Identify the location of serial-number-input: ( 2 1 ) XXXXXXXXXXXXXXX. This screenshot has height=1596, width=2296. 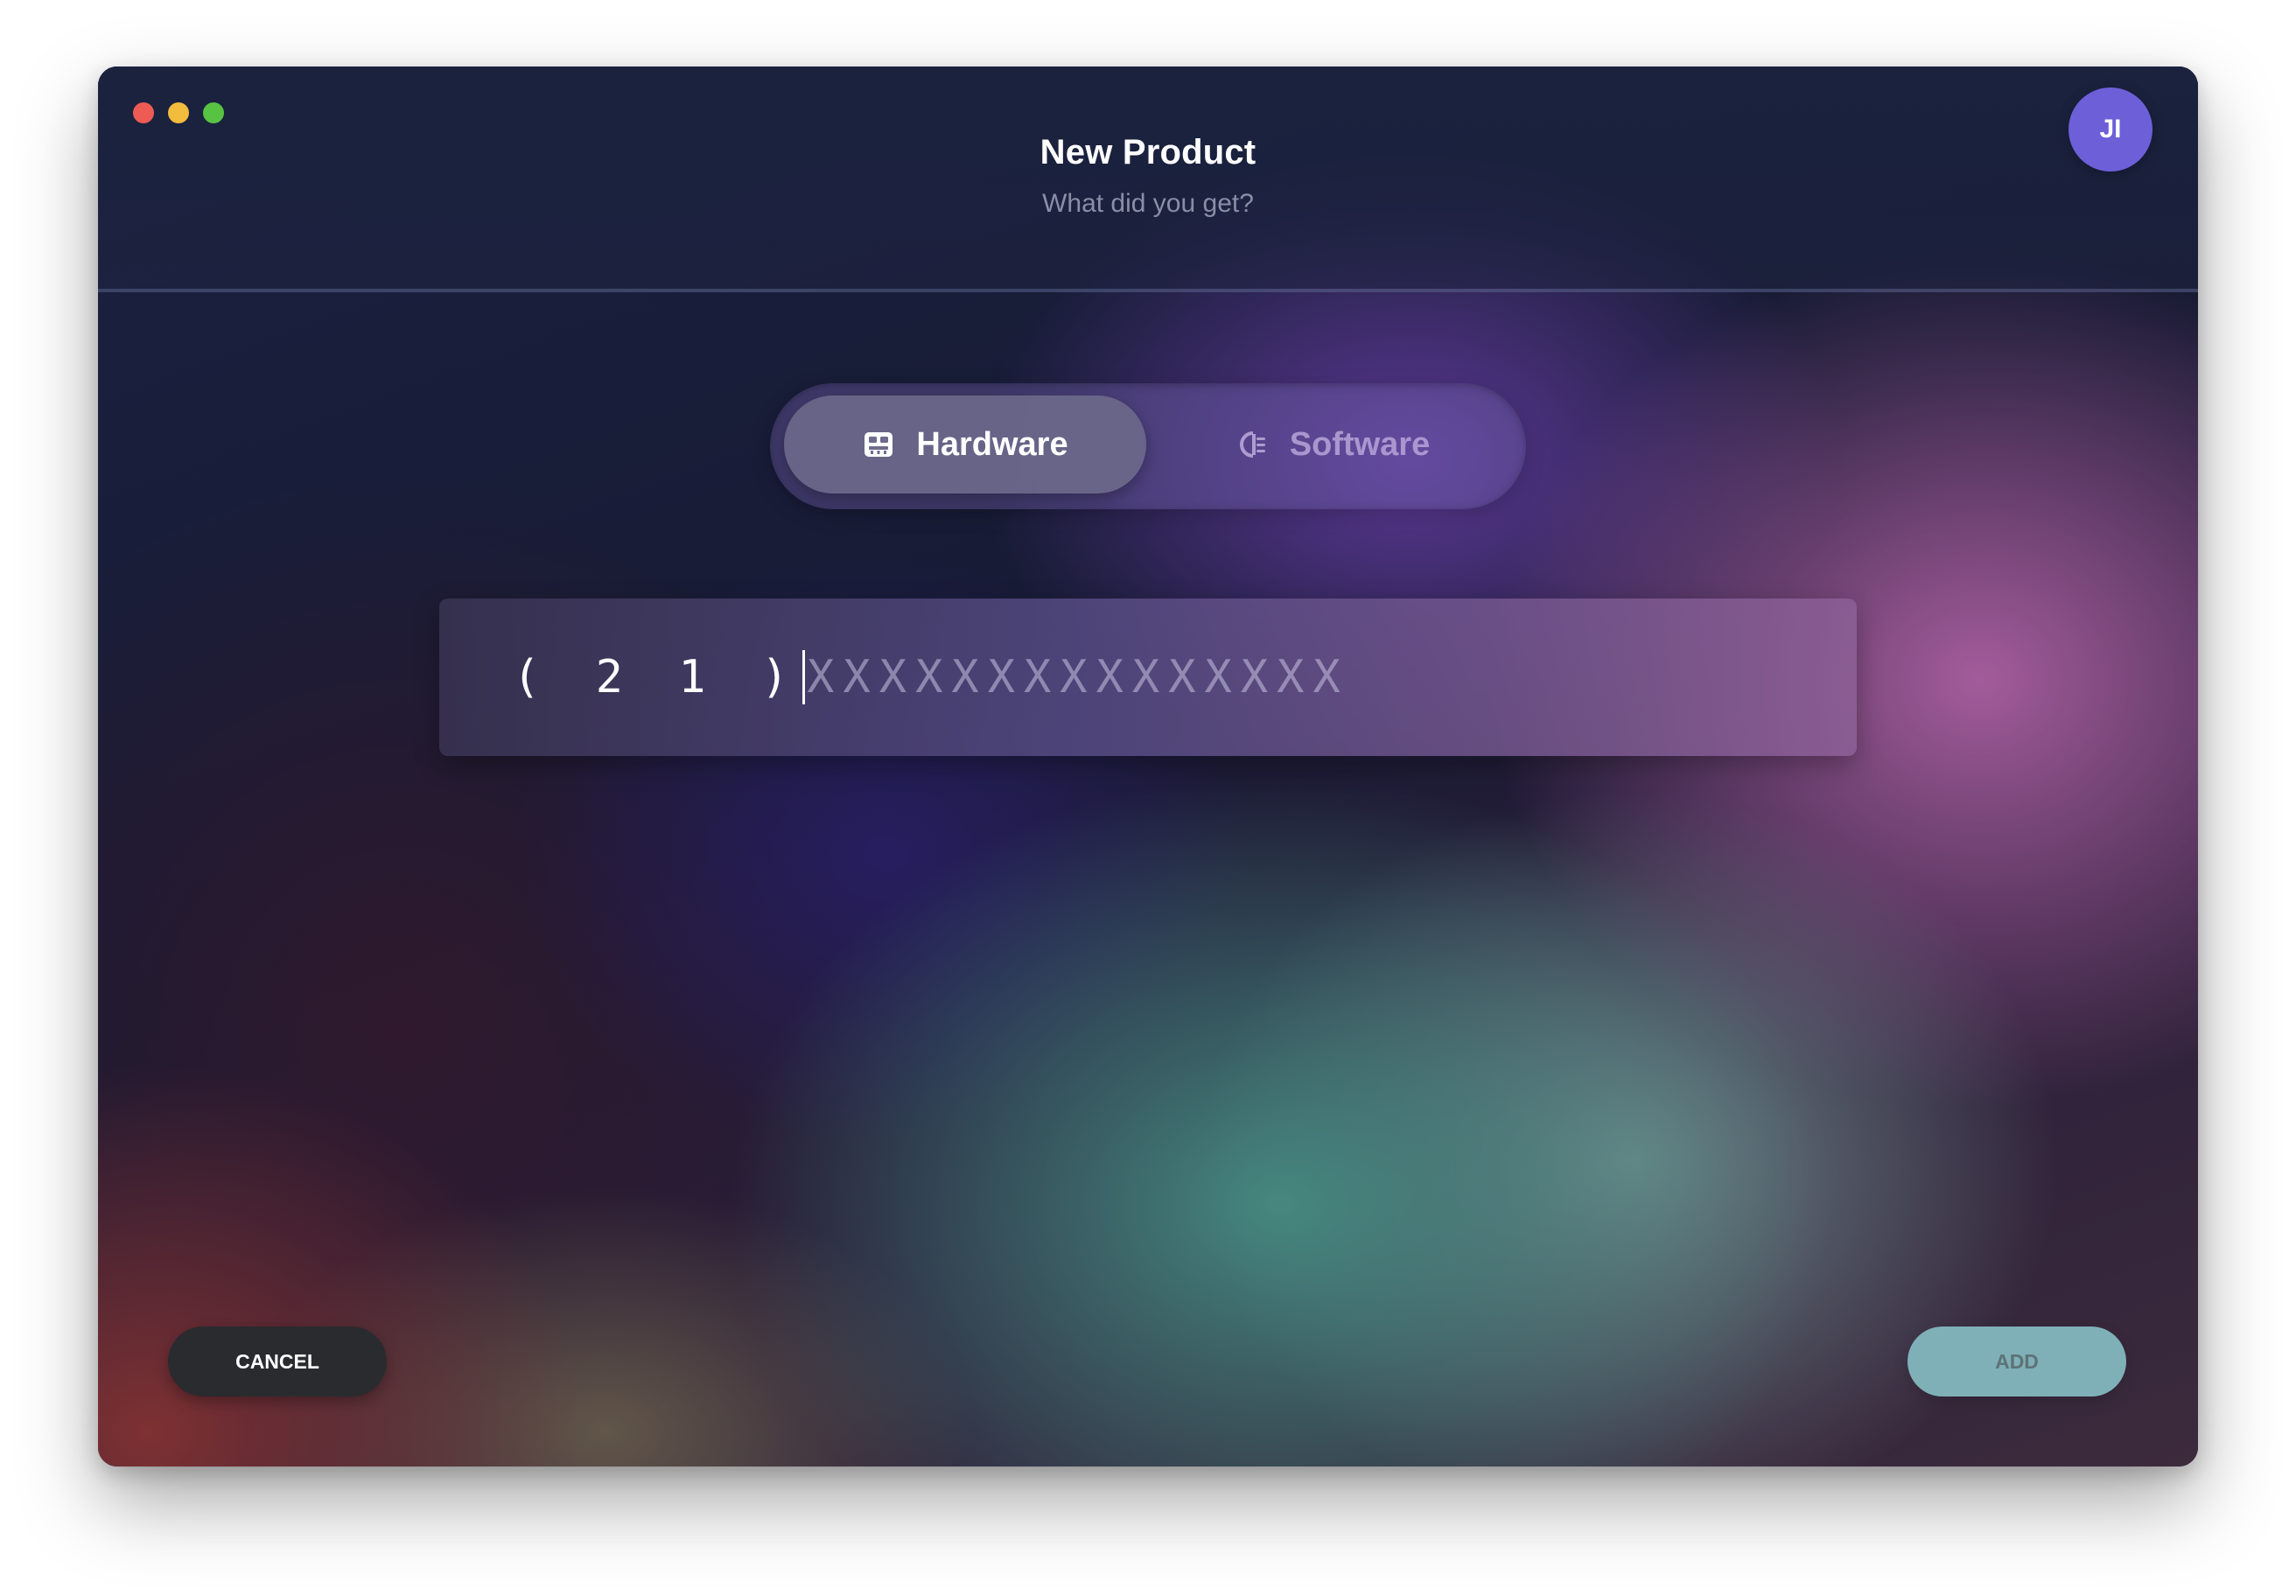
(1148, 677).